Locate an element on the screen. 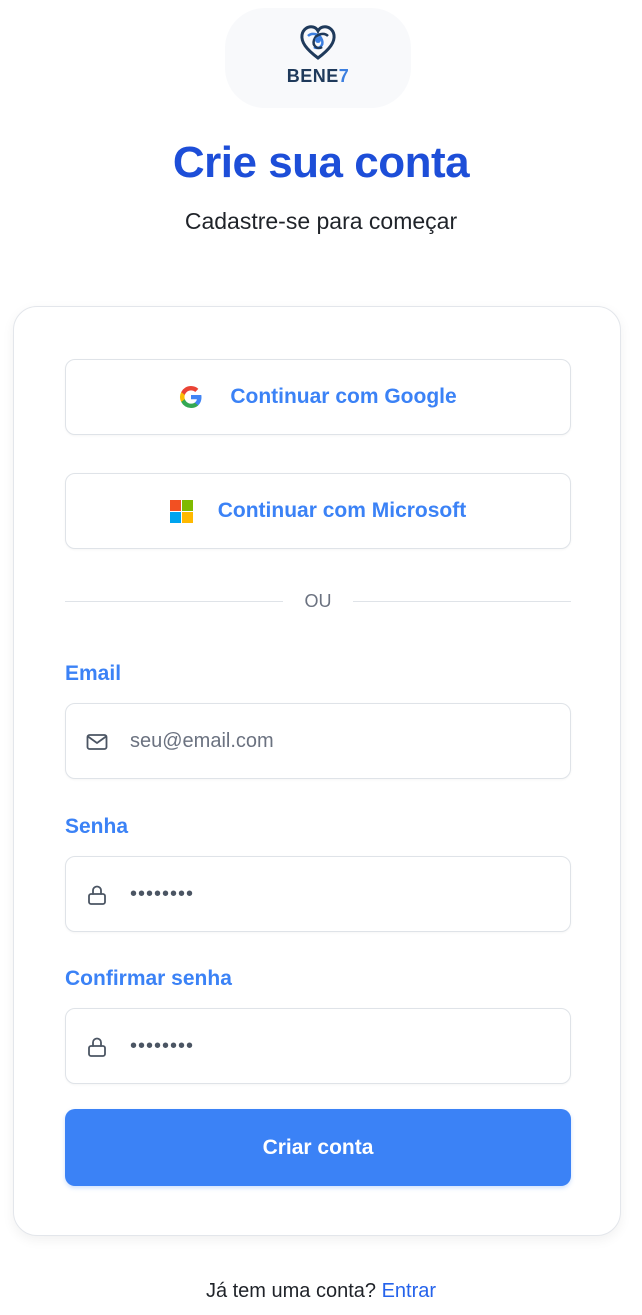  email-input is located at coordinates (340, 741).